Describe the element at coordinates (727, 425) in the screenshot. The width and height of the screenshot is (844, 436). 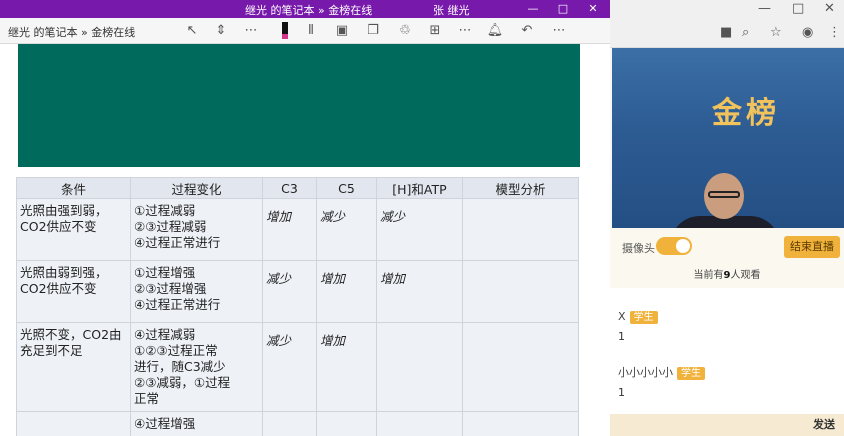
I see `chat-input-bar: 发送` at that location.